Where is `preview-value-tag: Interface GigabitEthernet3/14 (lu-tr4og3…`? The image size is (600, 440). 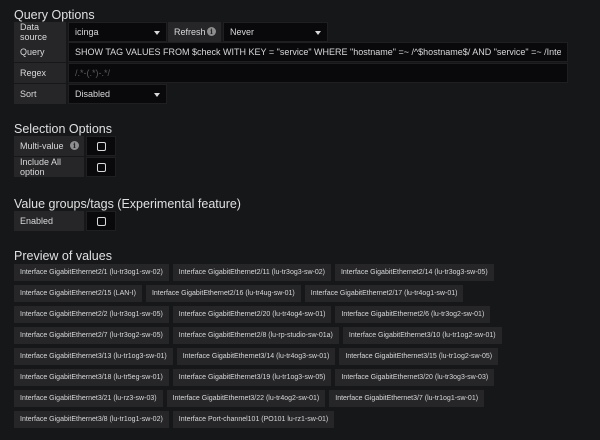
preview-value-tag: Interface GigabitEthernet3/14 (lu-tr4og3… is located at coordinates (256, 356).